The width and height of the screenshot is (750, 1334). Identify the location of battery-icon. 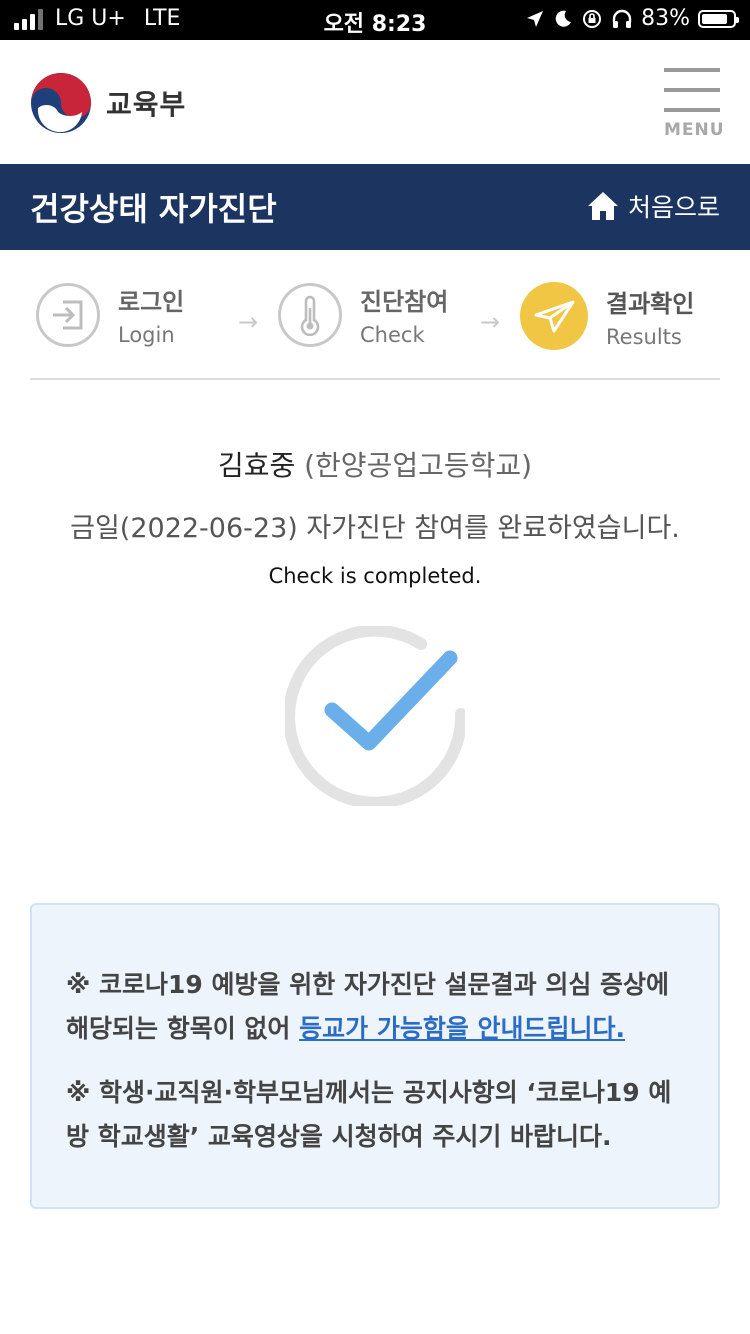
(718, 18).